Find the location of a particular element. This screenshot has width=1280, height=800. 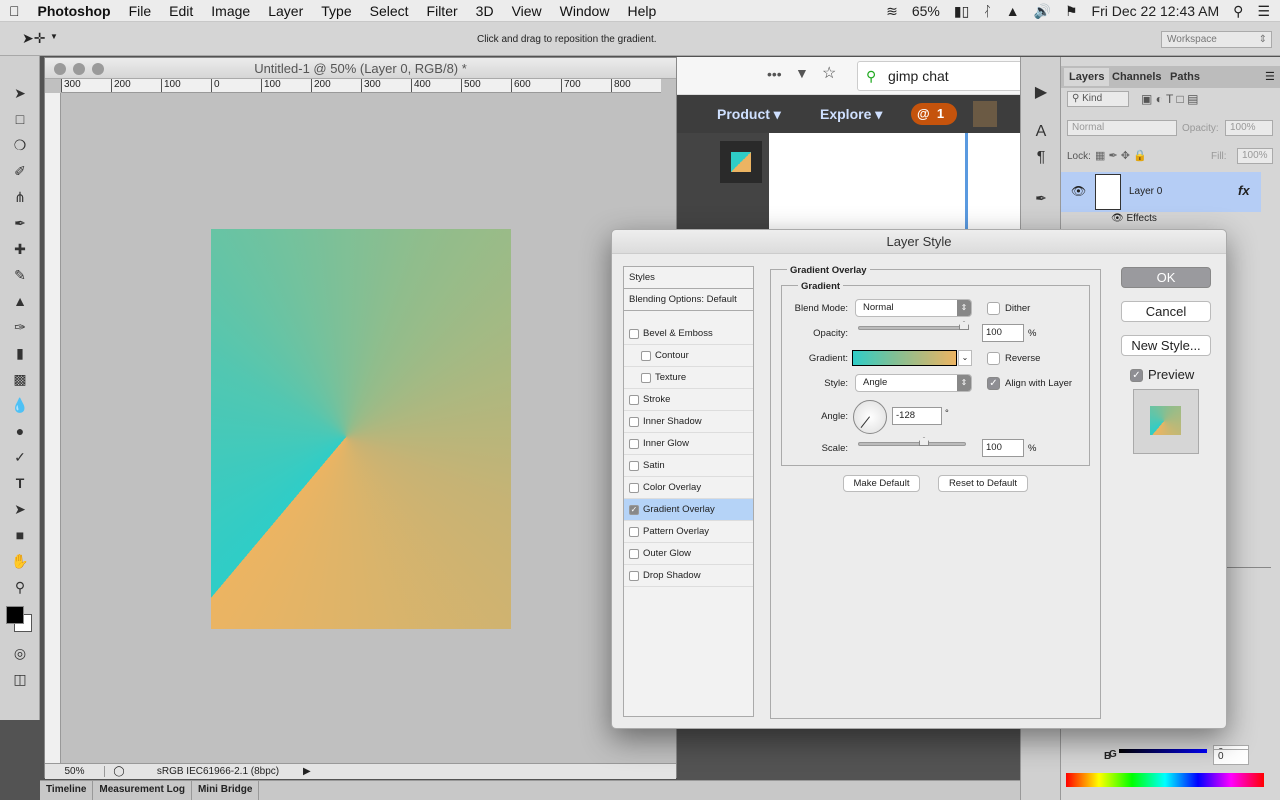

tab-timeline: Timeline is located at coordinates (67, 790).